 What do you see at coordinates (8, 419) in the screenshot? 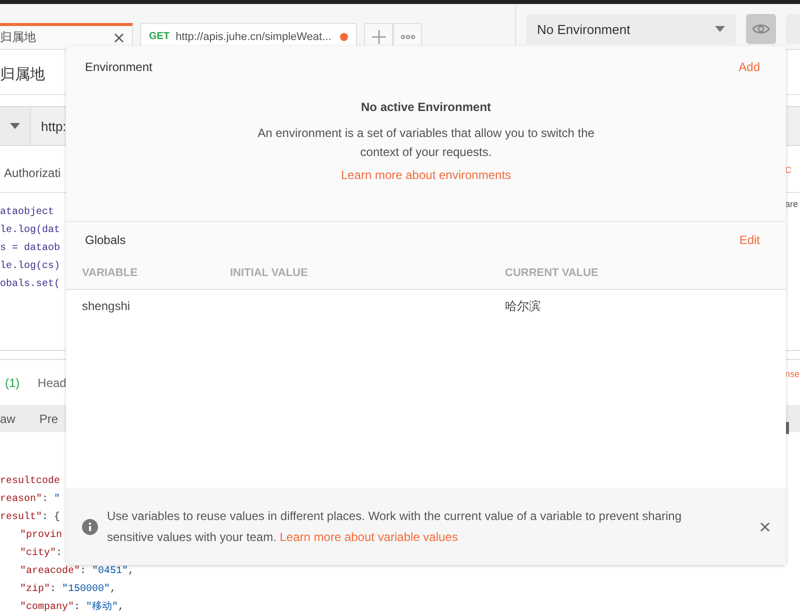
I see `body-mode-tab: aw` at bounding box center [8, 419].